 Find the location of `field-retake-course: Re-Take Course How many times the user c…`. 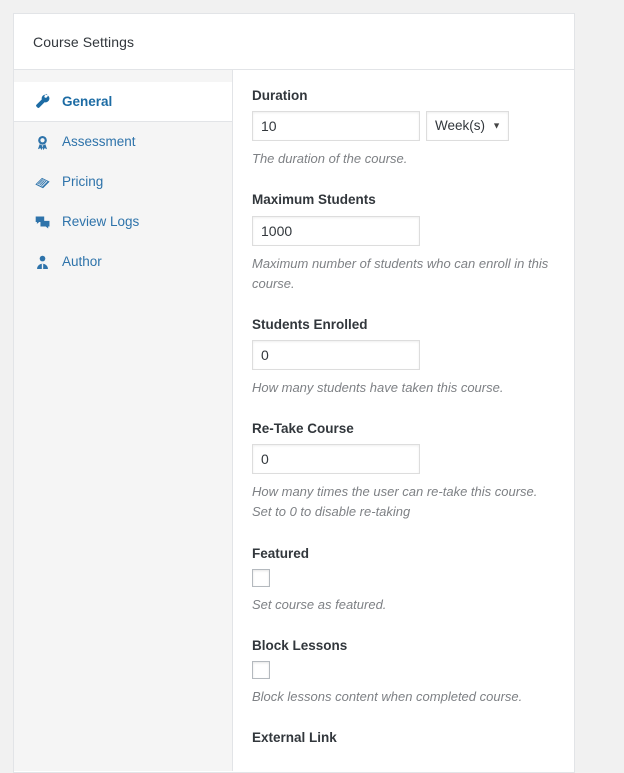

field-retake-course: Re-Take Course How many times the user c… is located at coordinates (402, 471).